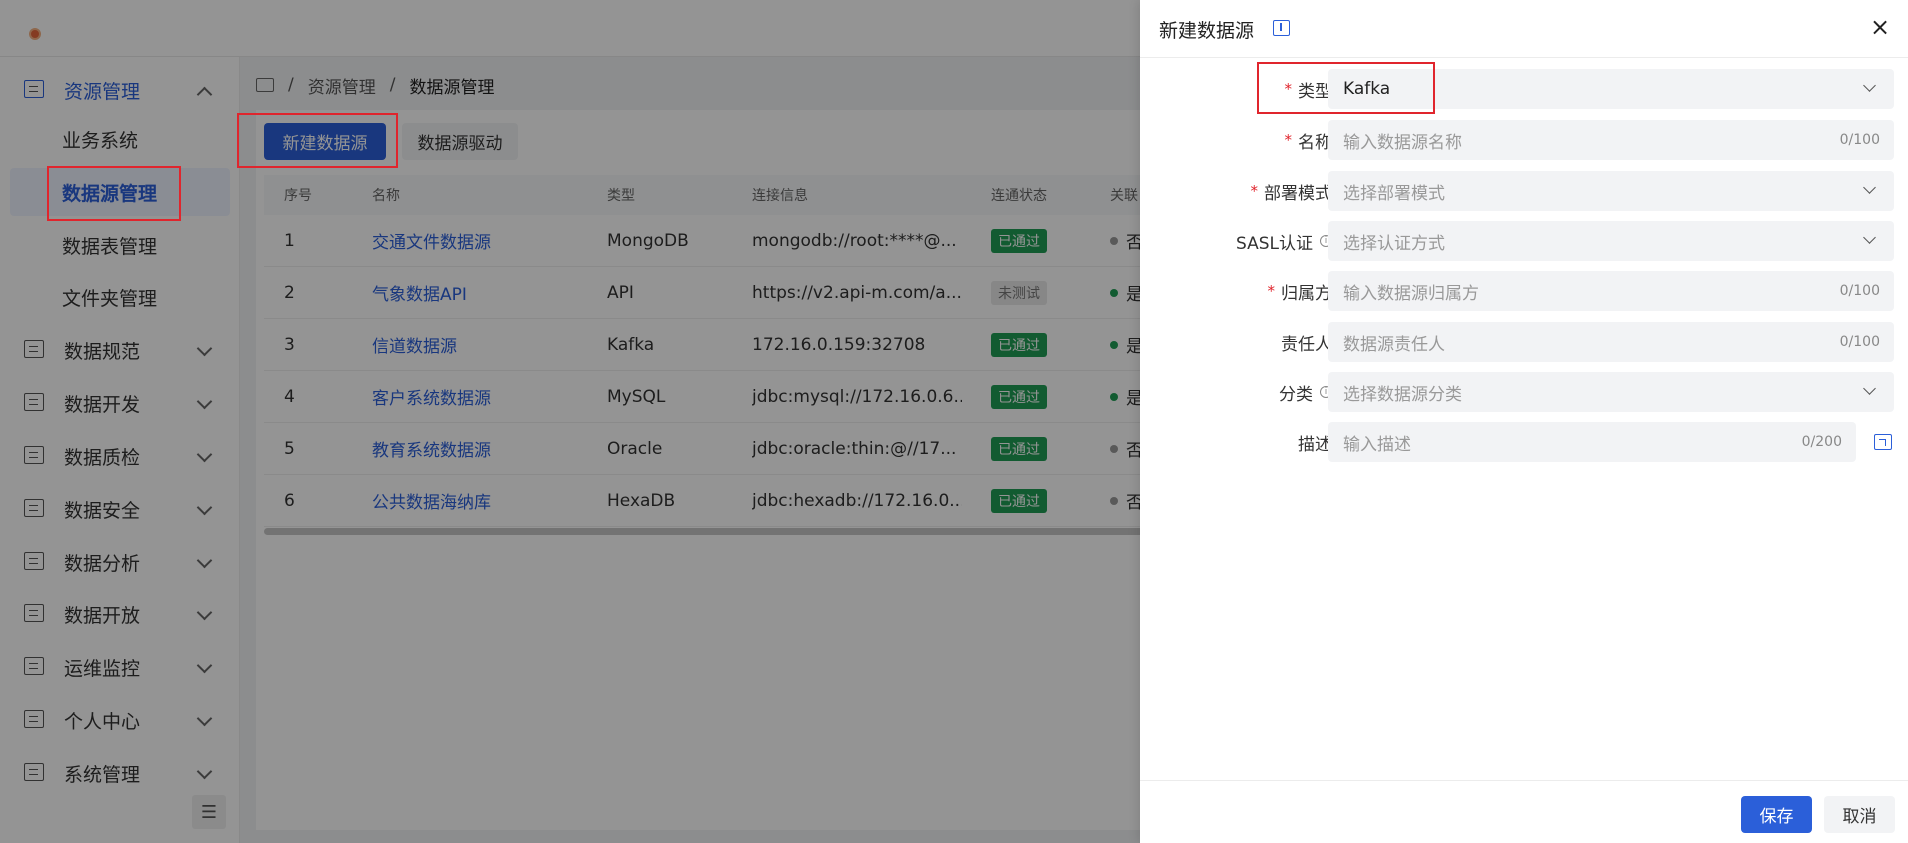  What do you see at coordinates (1880, 27) in the screenshot?
I see `close-icon: ×` at bounding box center [1880, 27].